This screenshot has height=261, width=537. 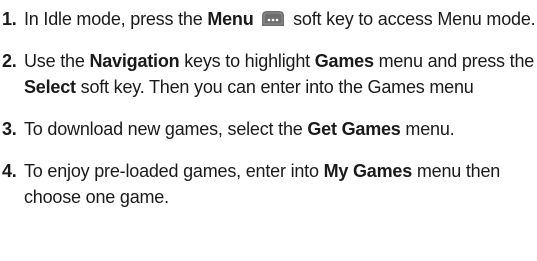 I want to click on step-number: 2., so click(x=9, y=61).